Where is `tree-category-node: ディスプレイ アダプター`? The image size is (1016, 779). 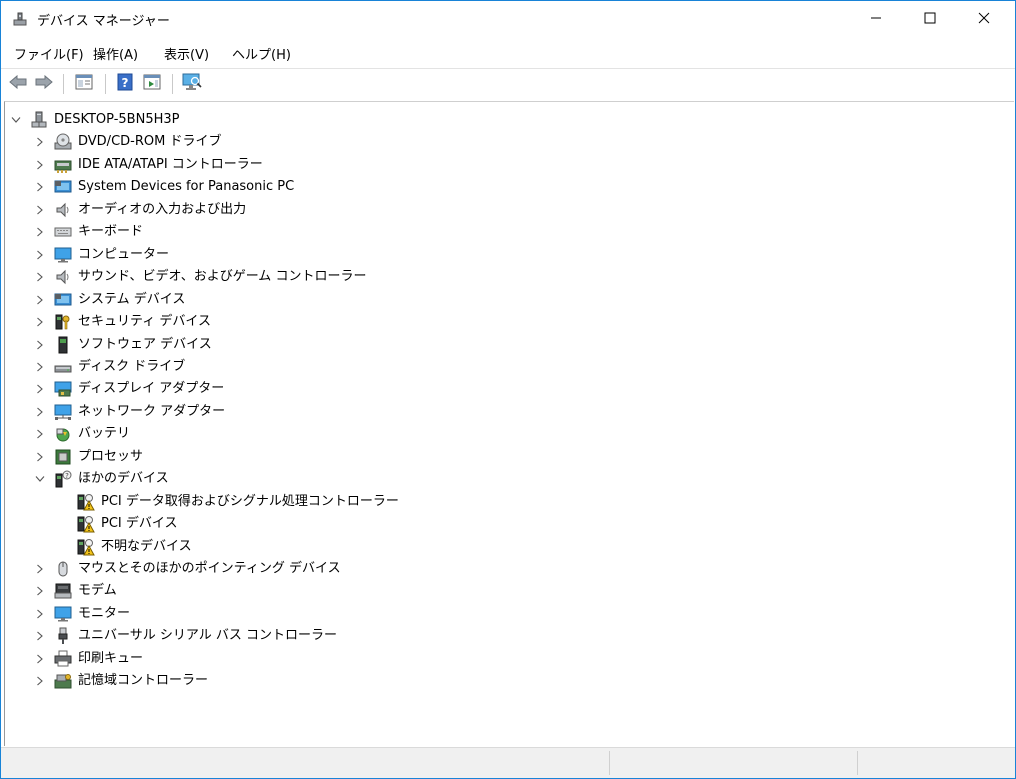 tree-category-node: ディスプレイ アダプター is located at coordinates (505, 389).